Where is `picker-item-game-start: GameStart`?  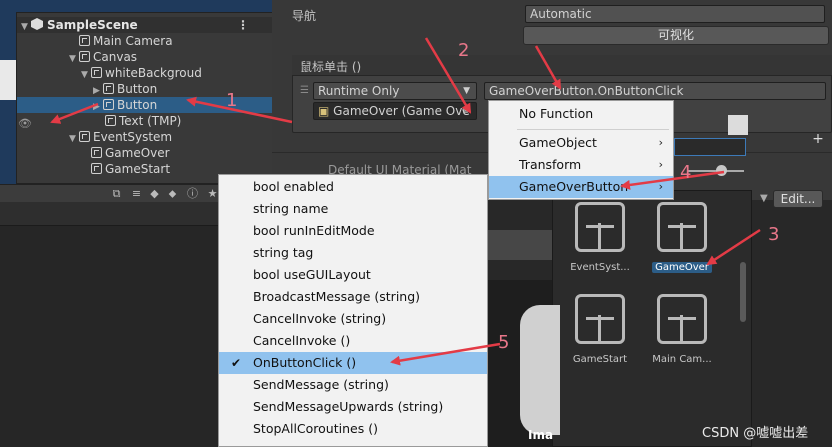
picker-item-game-start: GameStart is located at coordinates (600, 329).